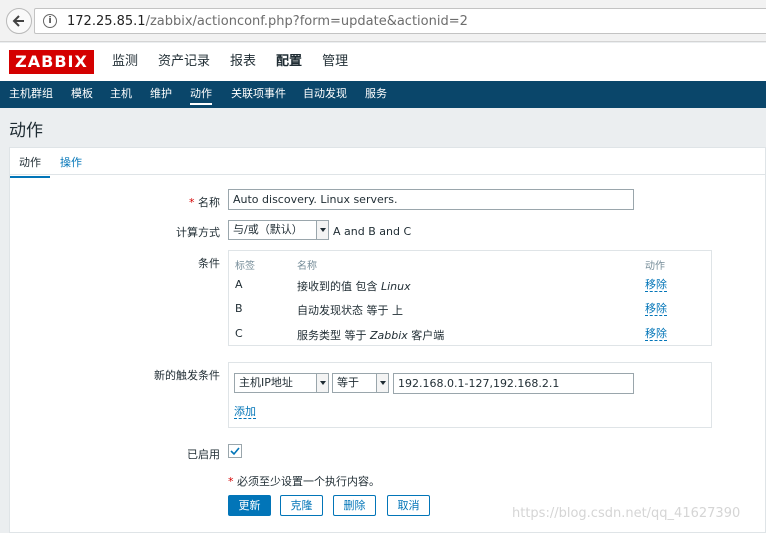 This screenshot has width=766, height=533. Describe the element at coordinates (31, 94) in the screenshot. I see `submenu-host-groups: 主机群组` at that location.